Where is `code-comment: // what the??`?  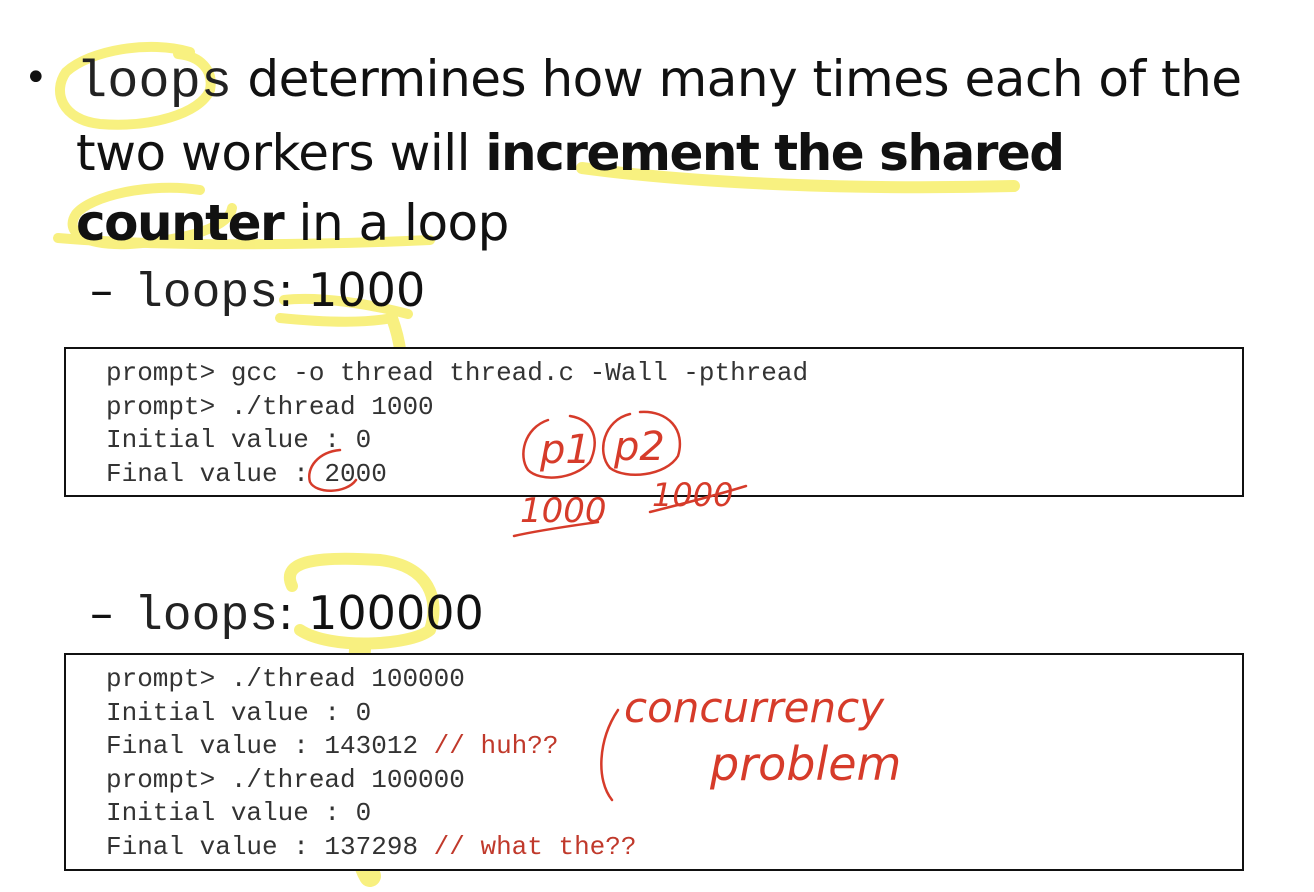 code-comment: // what the?? is located at coordinates (535, 846).